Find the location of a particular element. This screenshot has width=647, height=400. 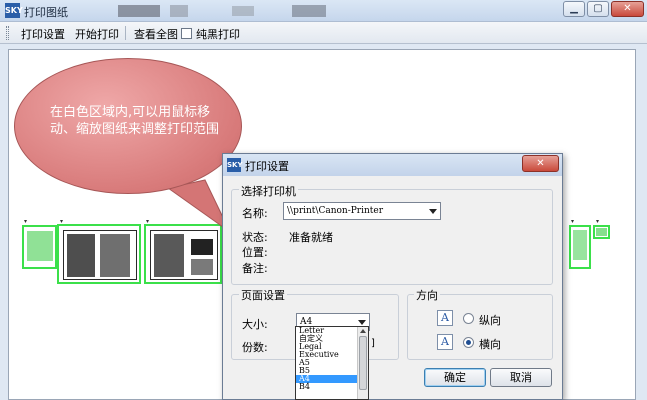

scroll-up-icon is located at coordinates (363, 331).